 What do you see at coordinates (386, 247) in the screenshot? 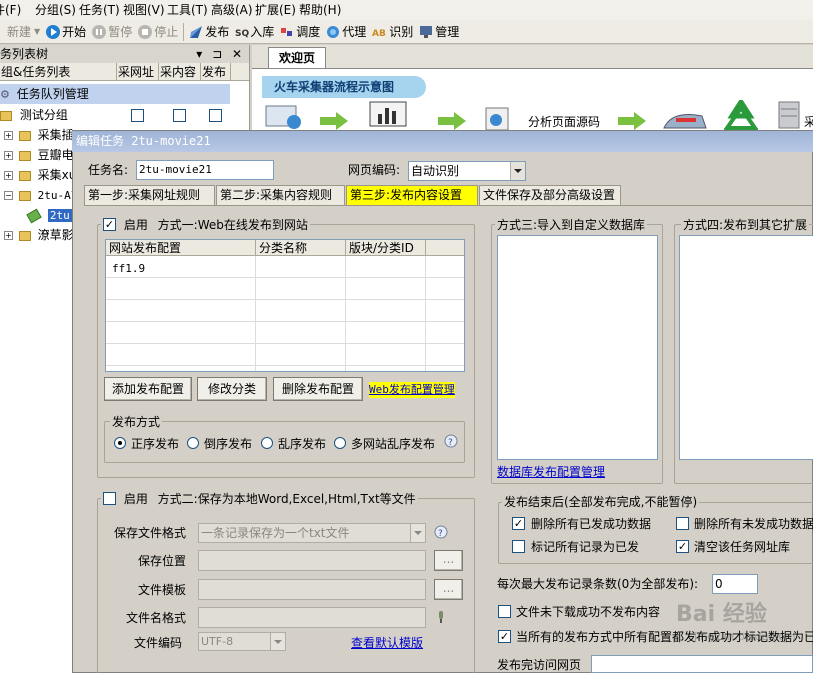
I see `col-board-id: 版块/分类ID` at bounding box center [386, 247].